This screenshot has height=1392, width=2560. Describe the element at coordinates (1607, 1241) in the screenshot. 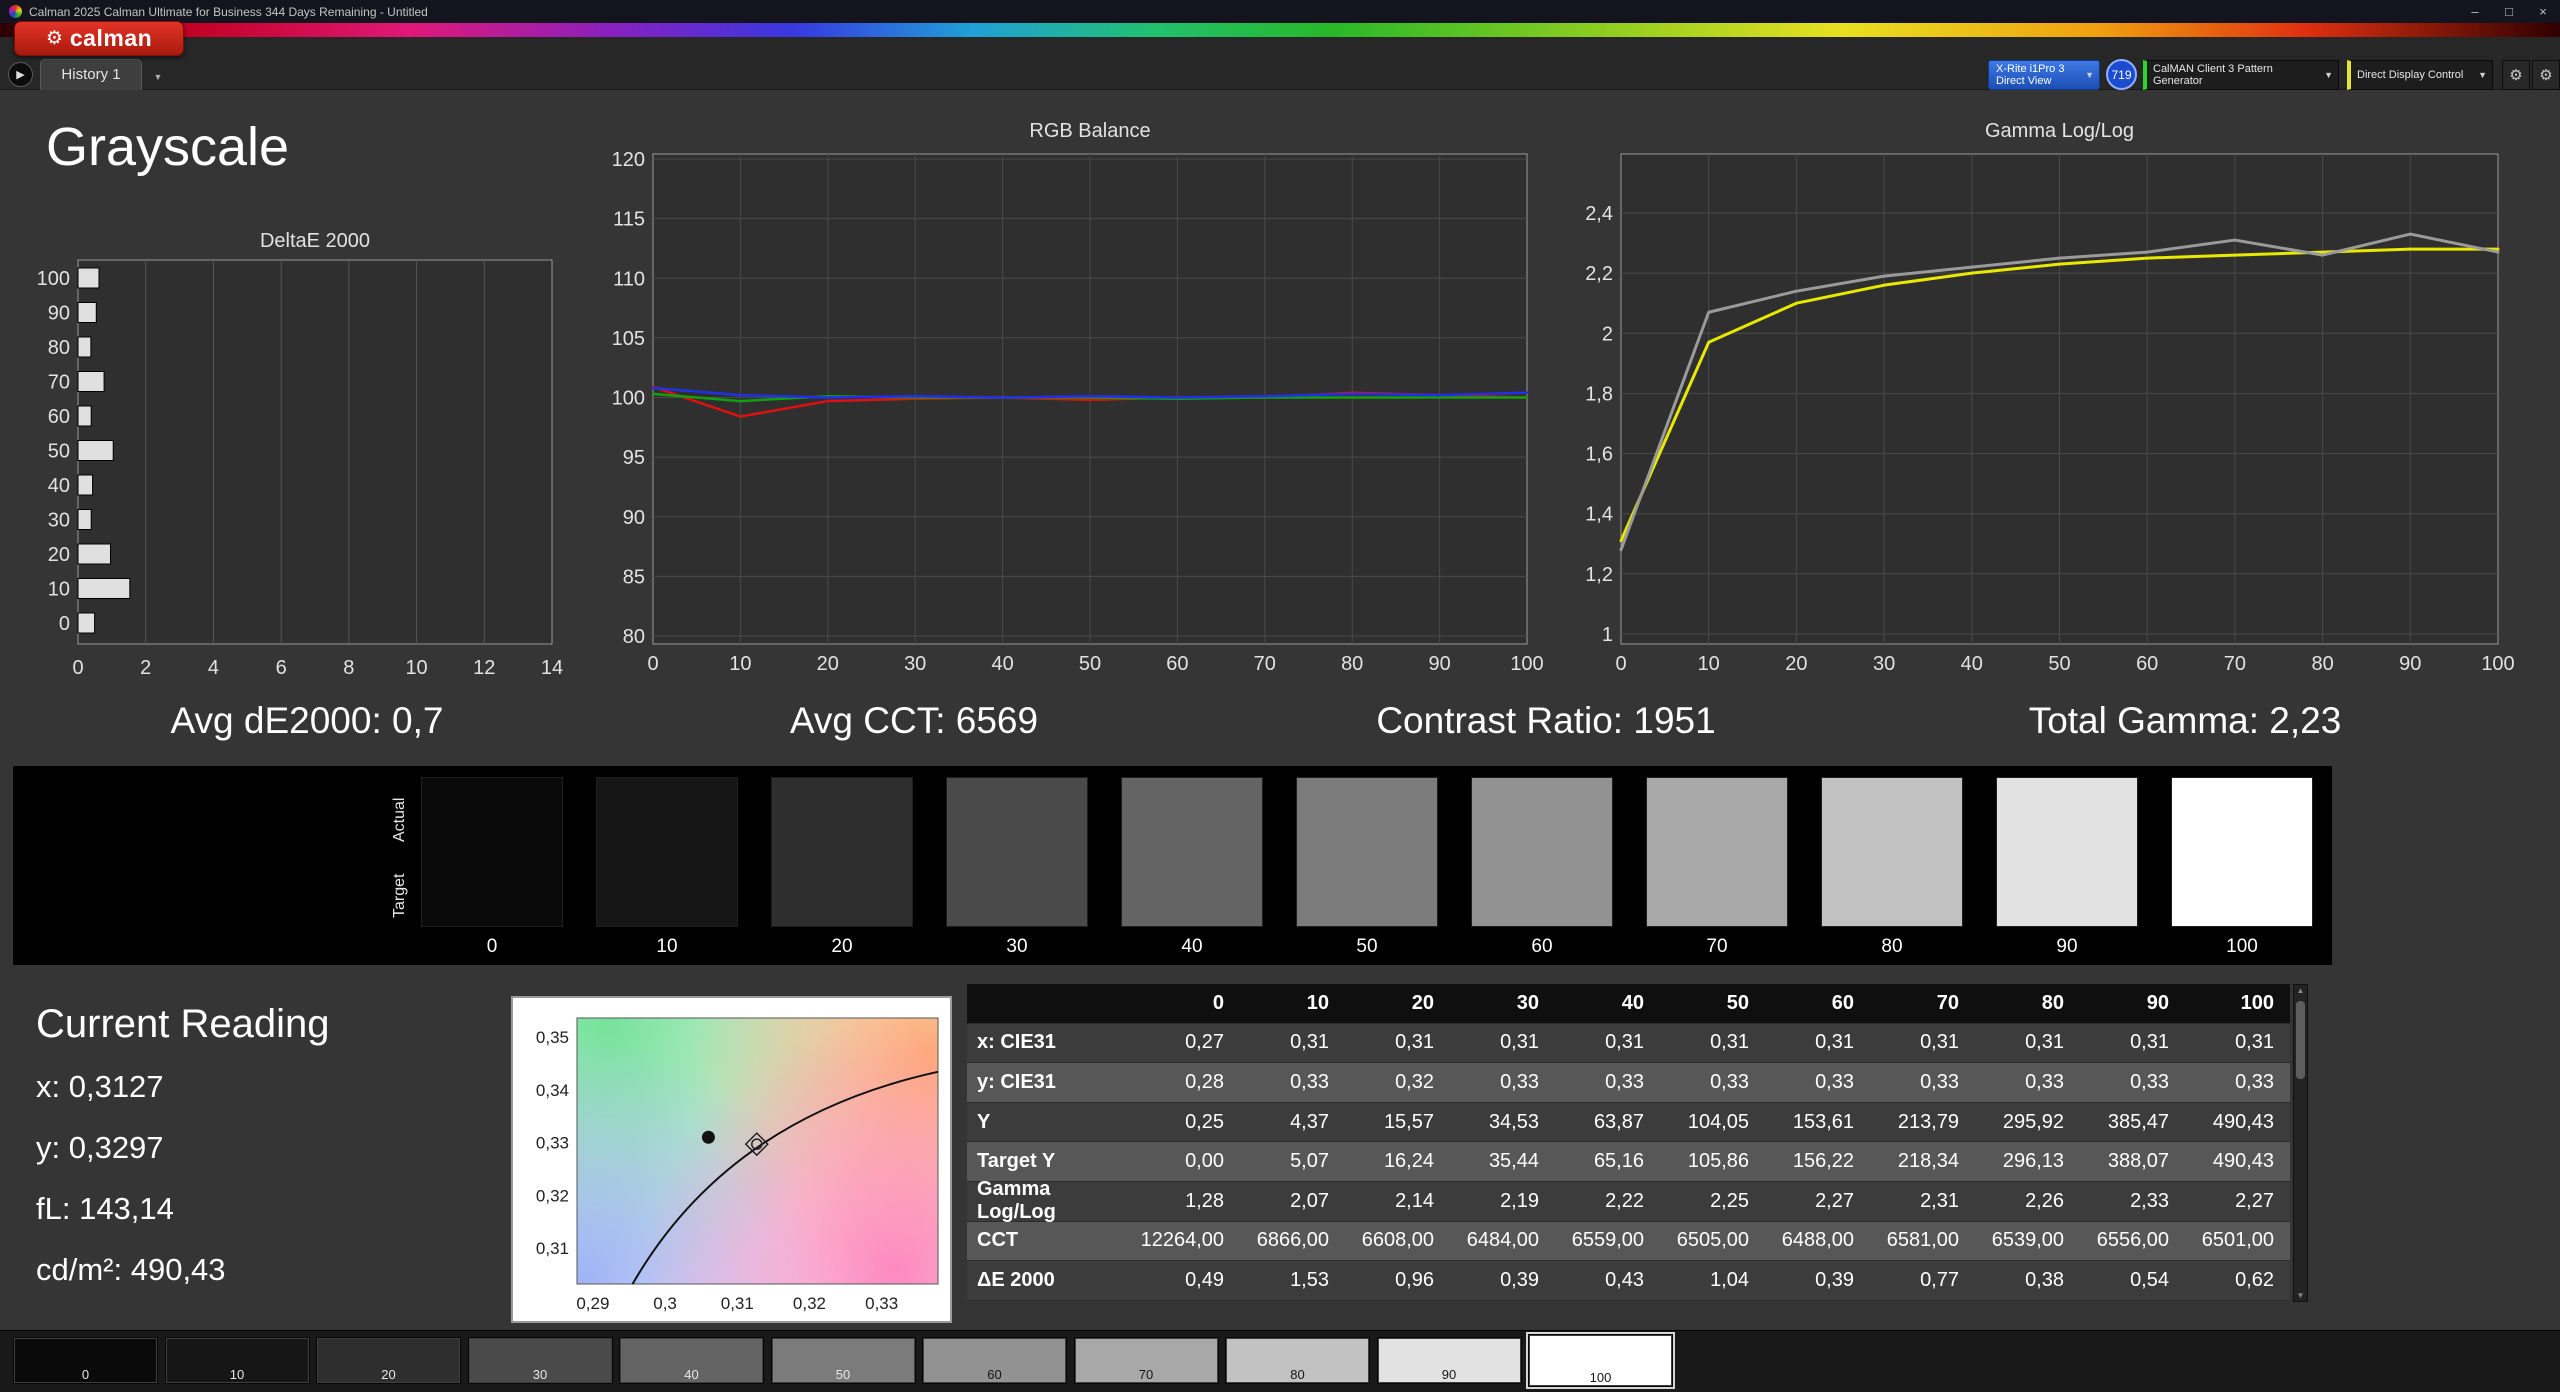

I see `table-cell: 6559,00` at that location.